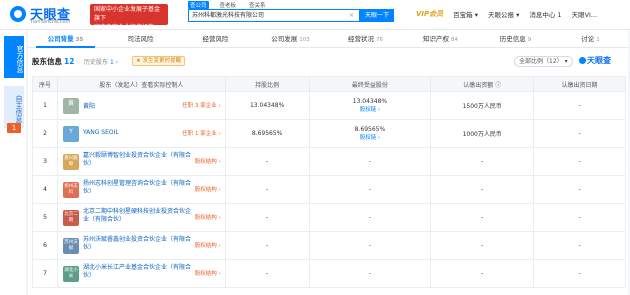  Describe the element at coordinates (60, 39) in the screenshot. I see `tab-label: 公司背景` at that location.